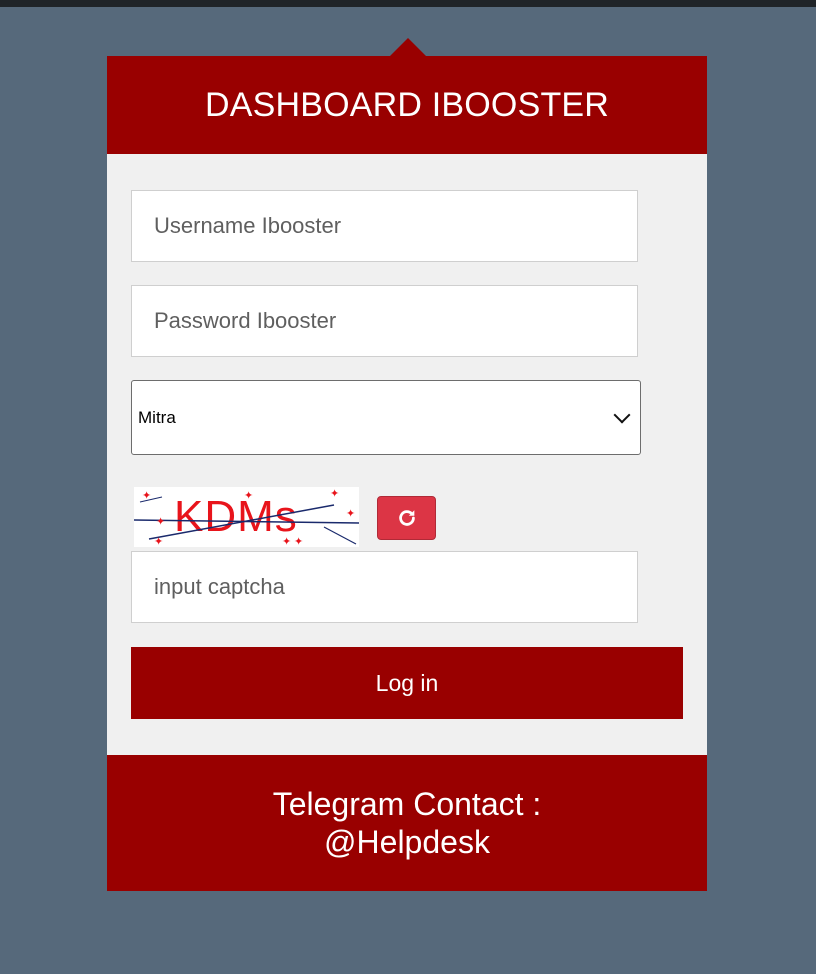  Describe the element at coordinates (384, 226) in the screenshot. I see `username-input` at that location.